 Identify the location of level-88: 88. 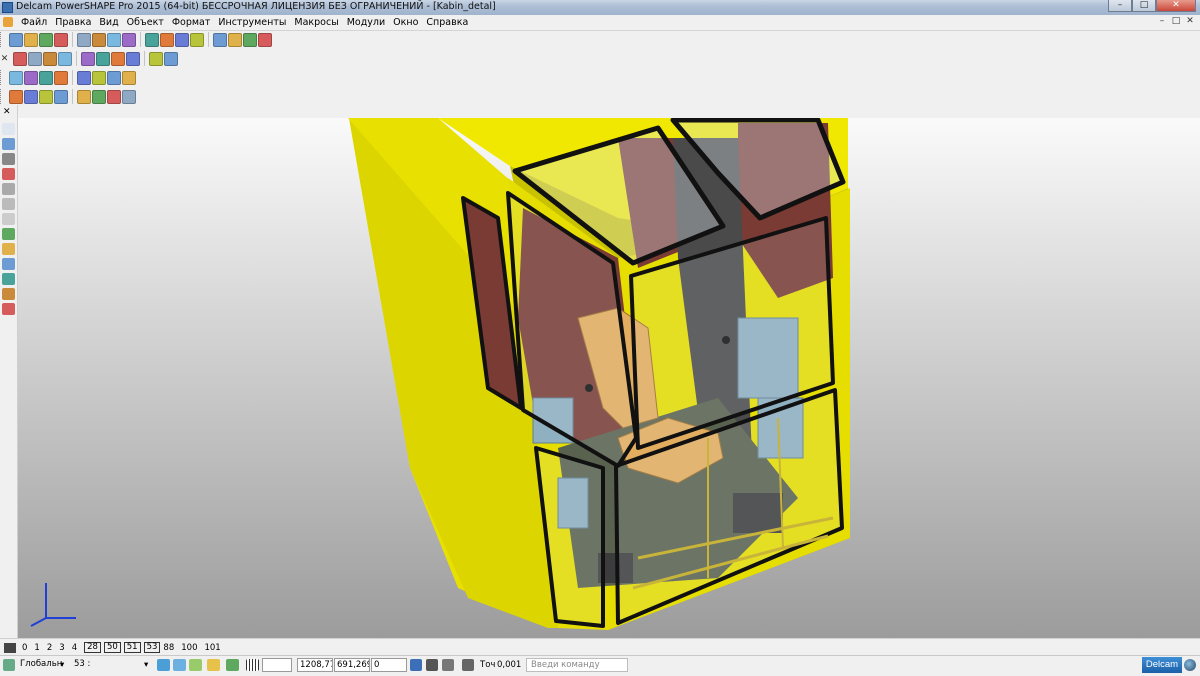
(168, 648).